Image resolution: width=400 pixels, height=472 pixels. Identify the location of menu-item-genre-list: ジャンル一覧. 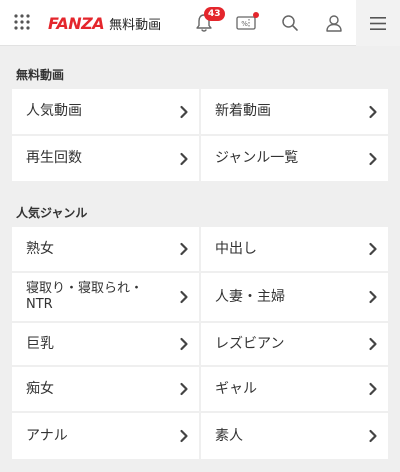
(294, 158).